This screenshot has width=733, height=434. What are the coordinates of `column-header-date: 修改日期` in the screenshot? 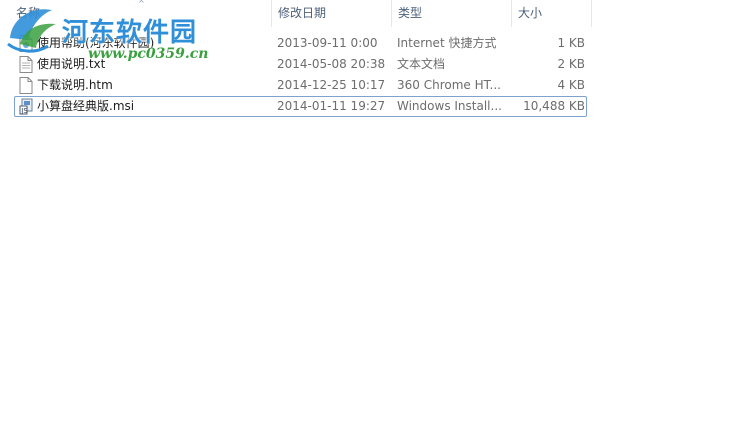 It's located at (332, 13).